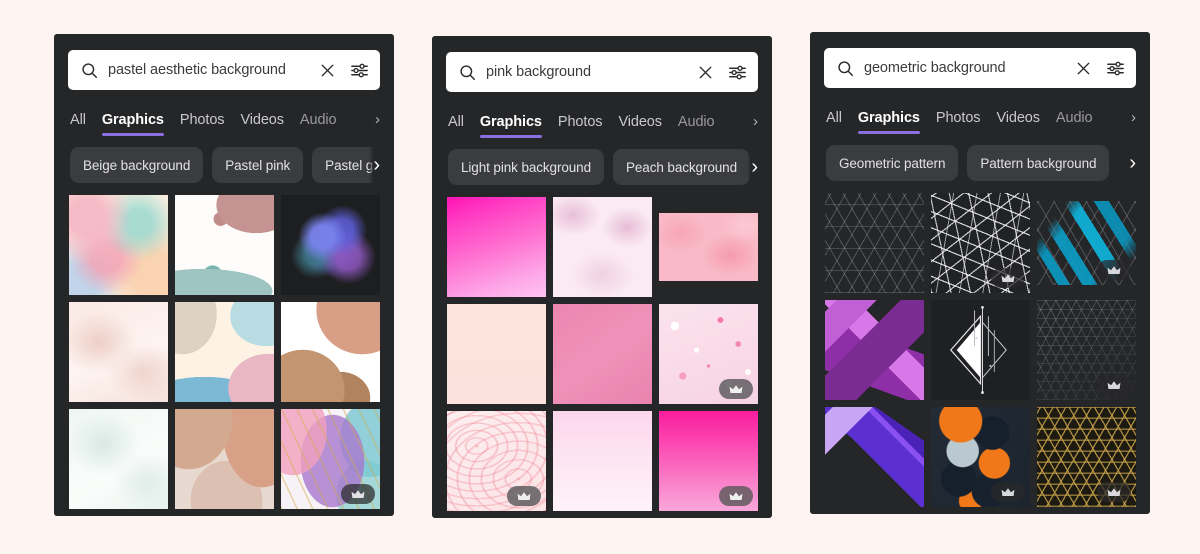  I want to click on chip-light-pink-background: Light pink background, so click(526, 167).